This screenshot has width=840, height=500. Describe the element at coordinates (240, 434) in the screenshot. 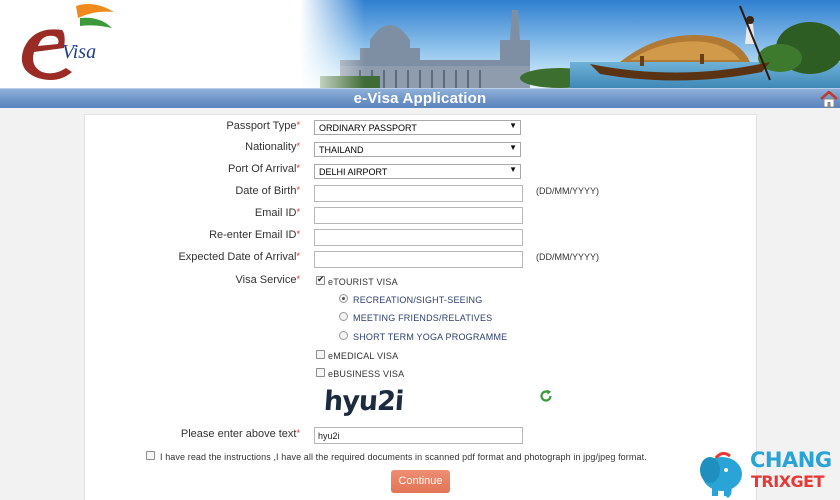

I see `captcha-input-label: Please enter above text*` at that location.